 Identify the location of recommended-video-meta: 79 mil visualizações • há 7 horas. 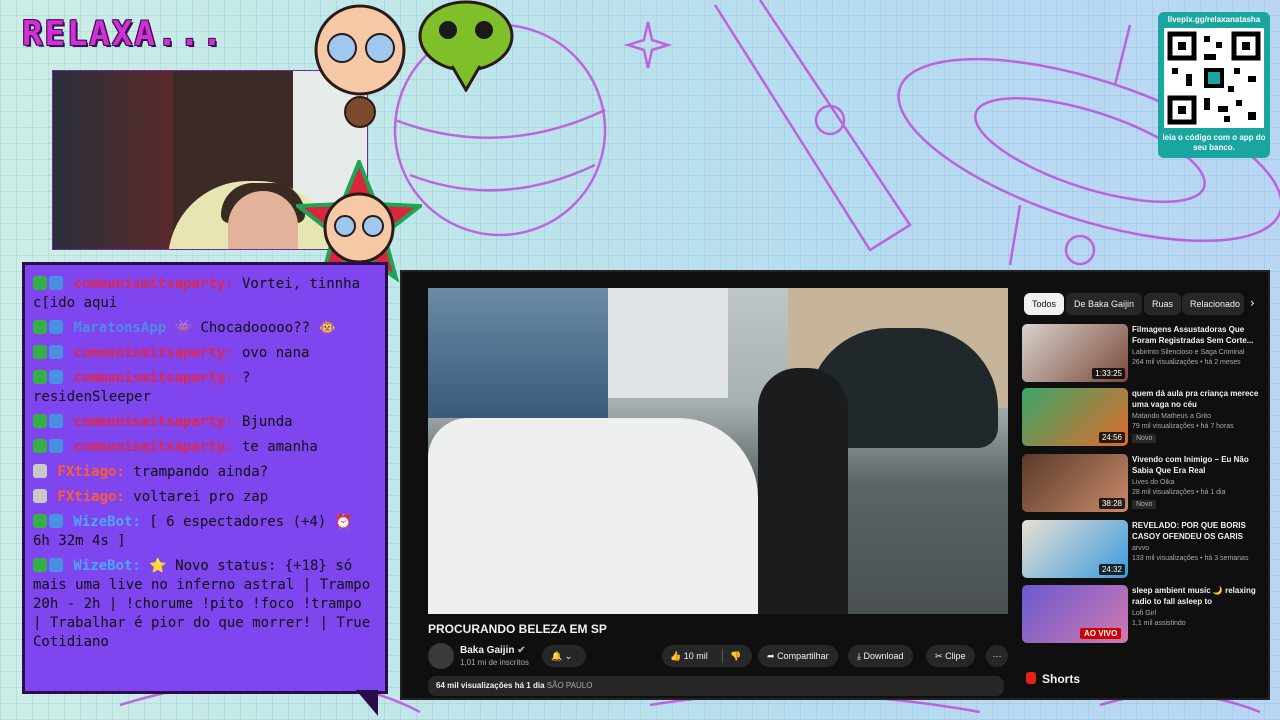
(1183, 426).